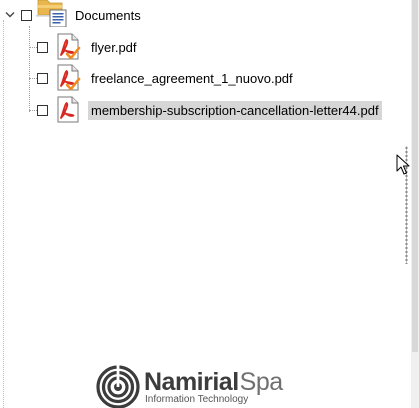 This screenshot has width=419, height=408. What do you see at coordinates (88, 47) in the screenshot?
I see `tree-node-file: flyer.pdf` at bounding box center [88, 47].